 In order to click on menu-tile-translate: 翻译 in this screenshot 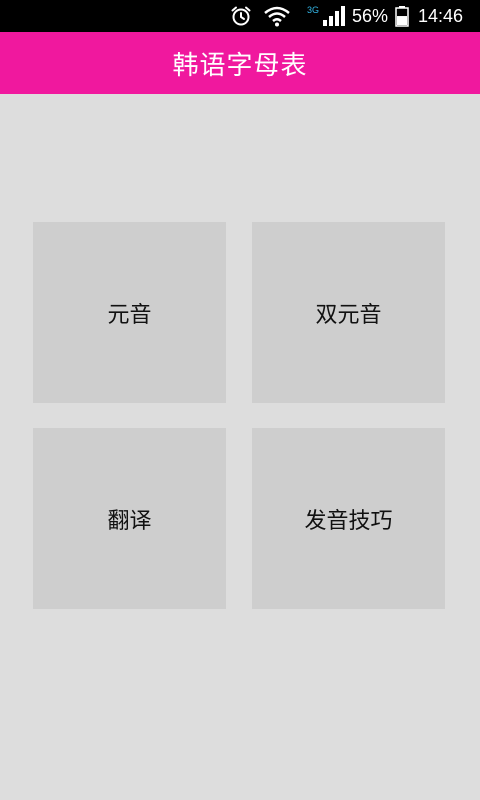, I will do `click(129, 518)`.